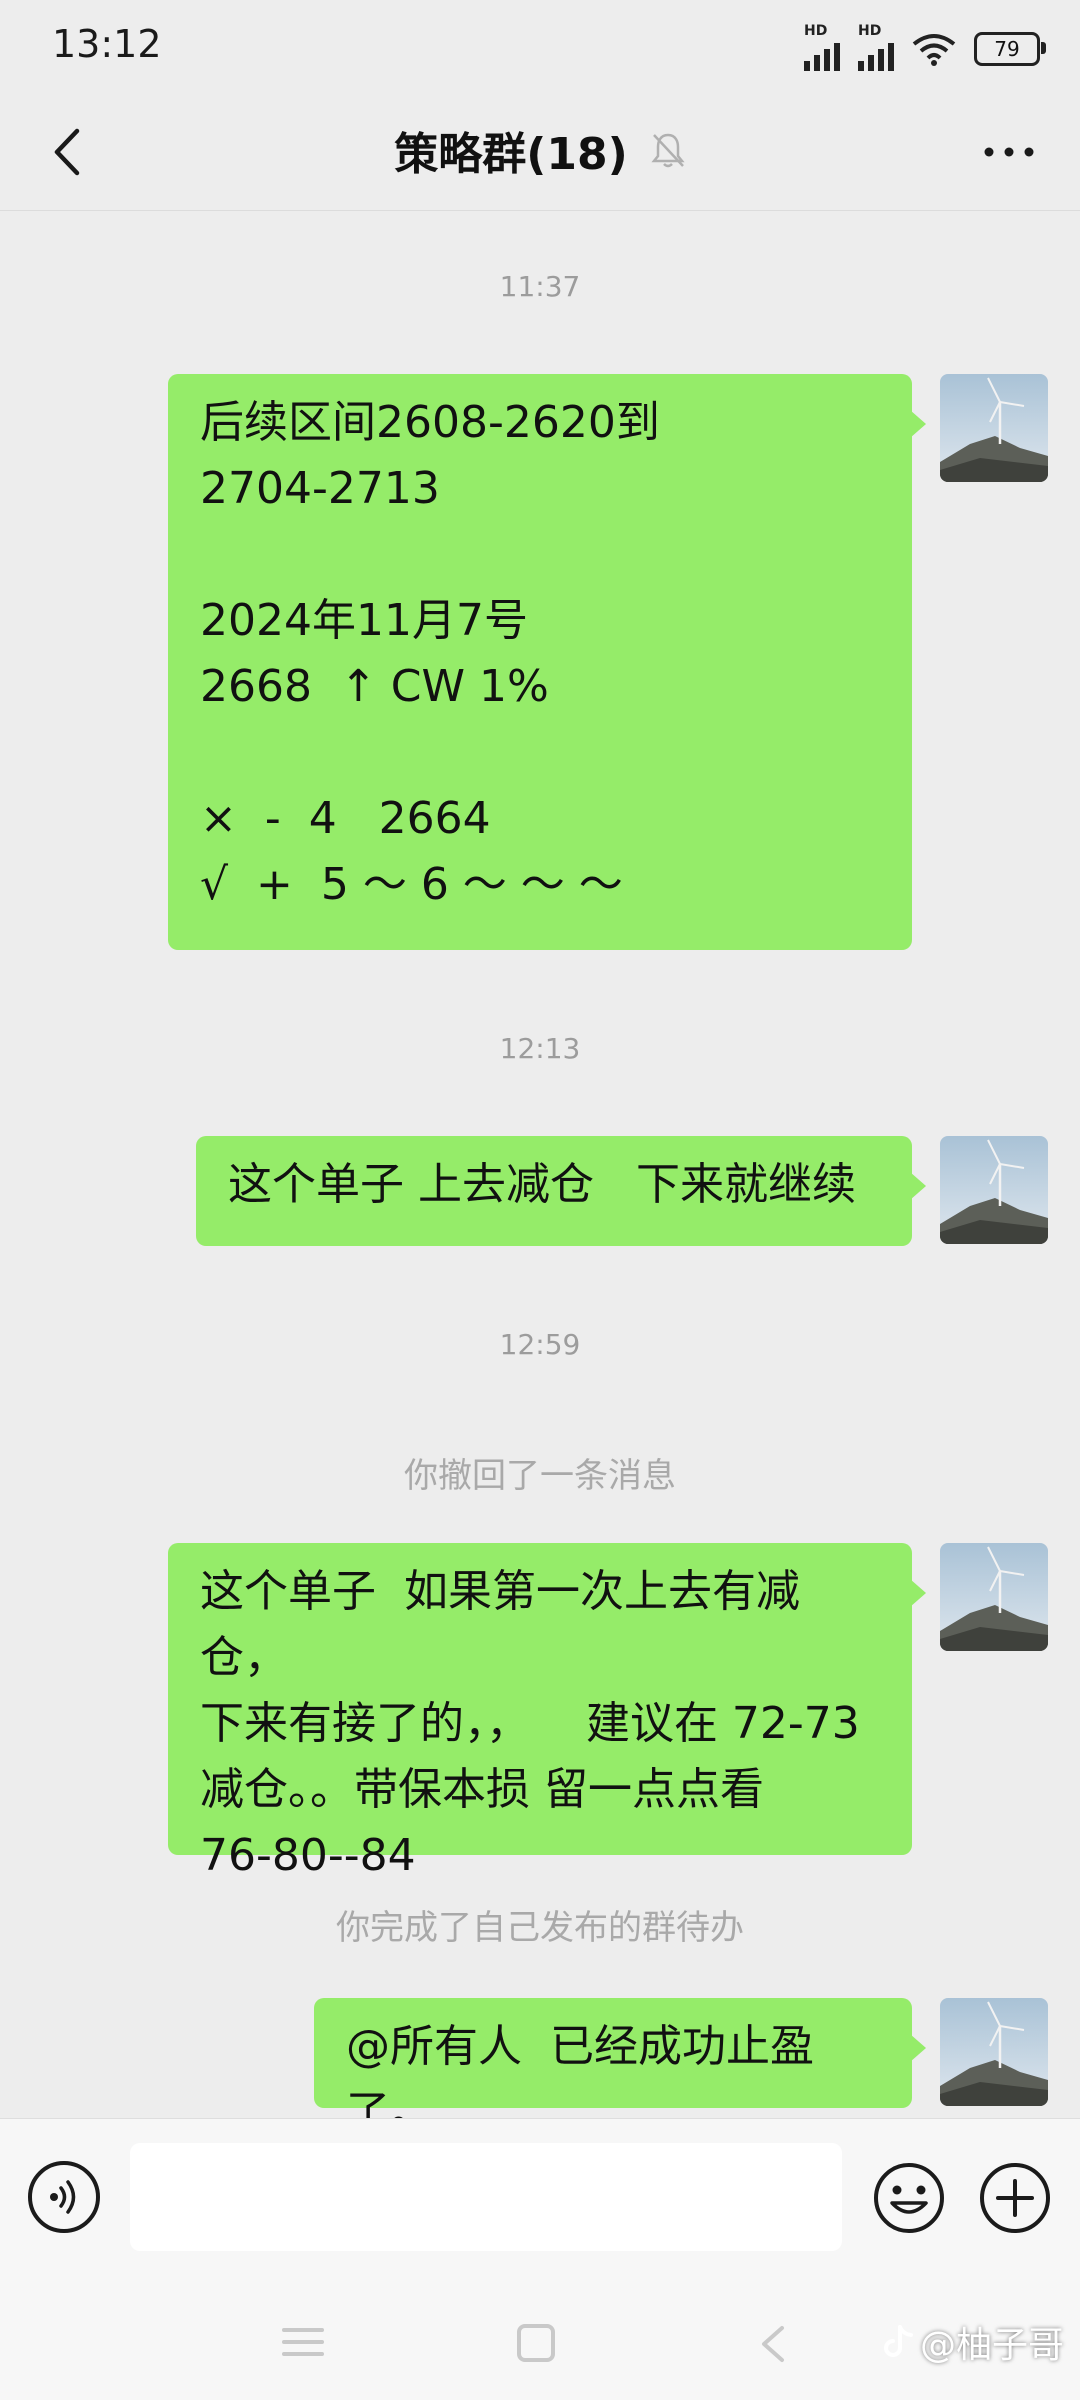  What do you see at coordinates (991, 2345) in the screenshot?
I see `watermark-text: @柚子哥` at bounding box center [991, 2345].